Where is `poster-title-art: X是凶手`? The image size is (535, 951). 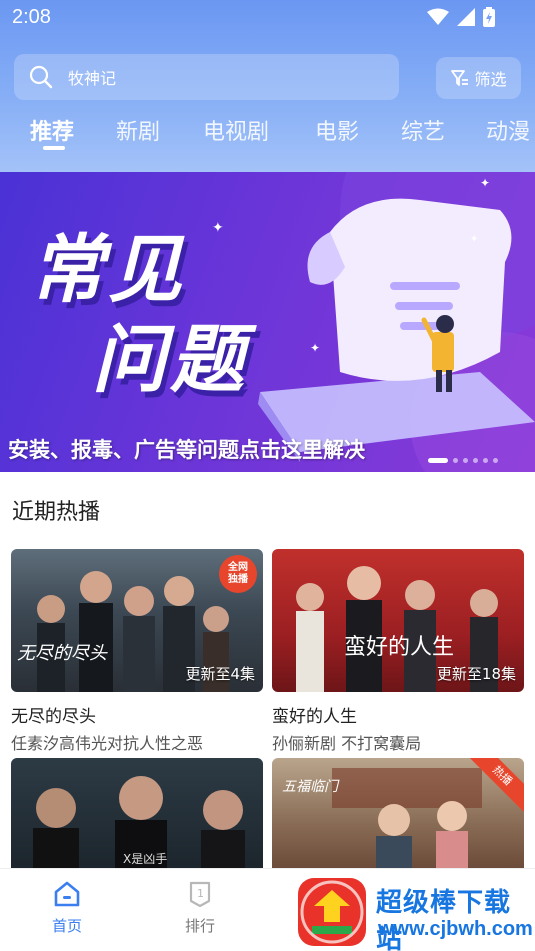 poster-title-art: X是凶手 is located at coordinates (145, 859).